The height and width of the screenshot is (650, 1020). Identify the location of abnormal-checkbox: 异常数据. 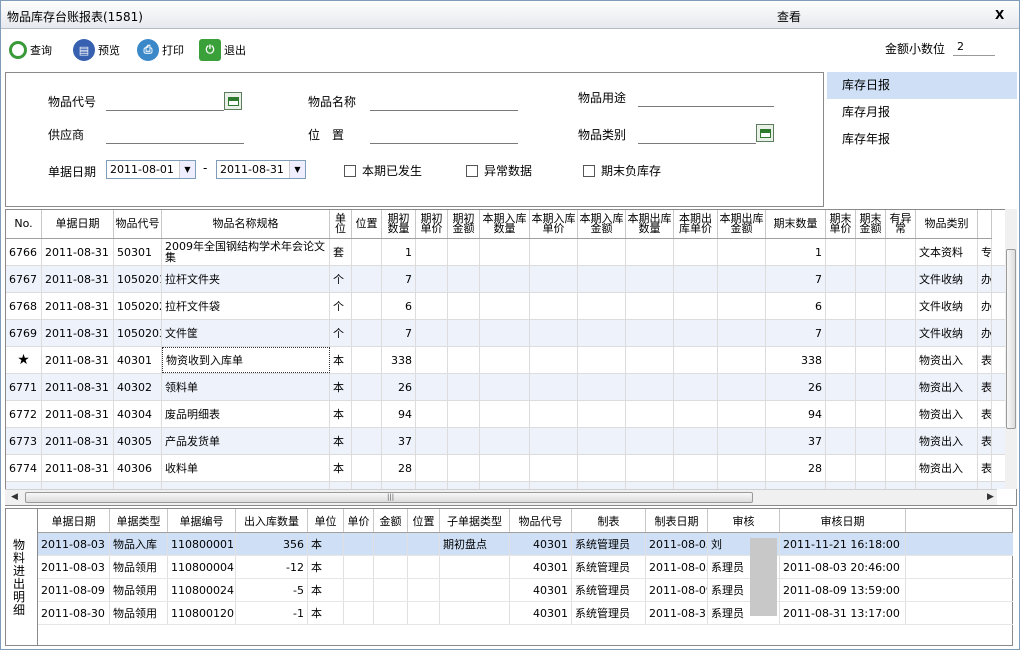
(499, 170).